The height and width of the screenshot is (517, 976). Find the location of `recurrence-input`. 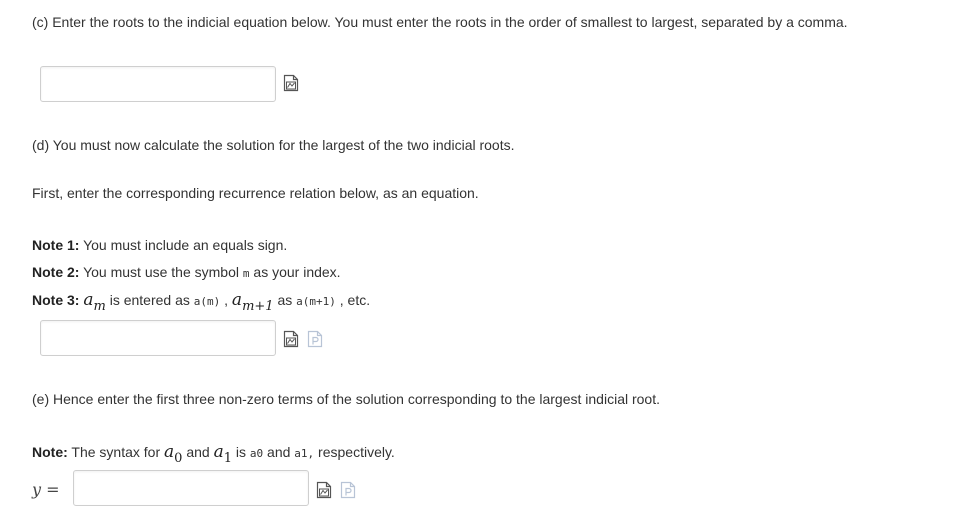

recurrence-input is located at coordinates (158, 338).